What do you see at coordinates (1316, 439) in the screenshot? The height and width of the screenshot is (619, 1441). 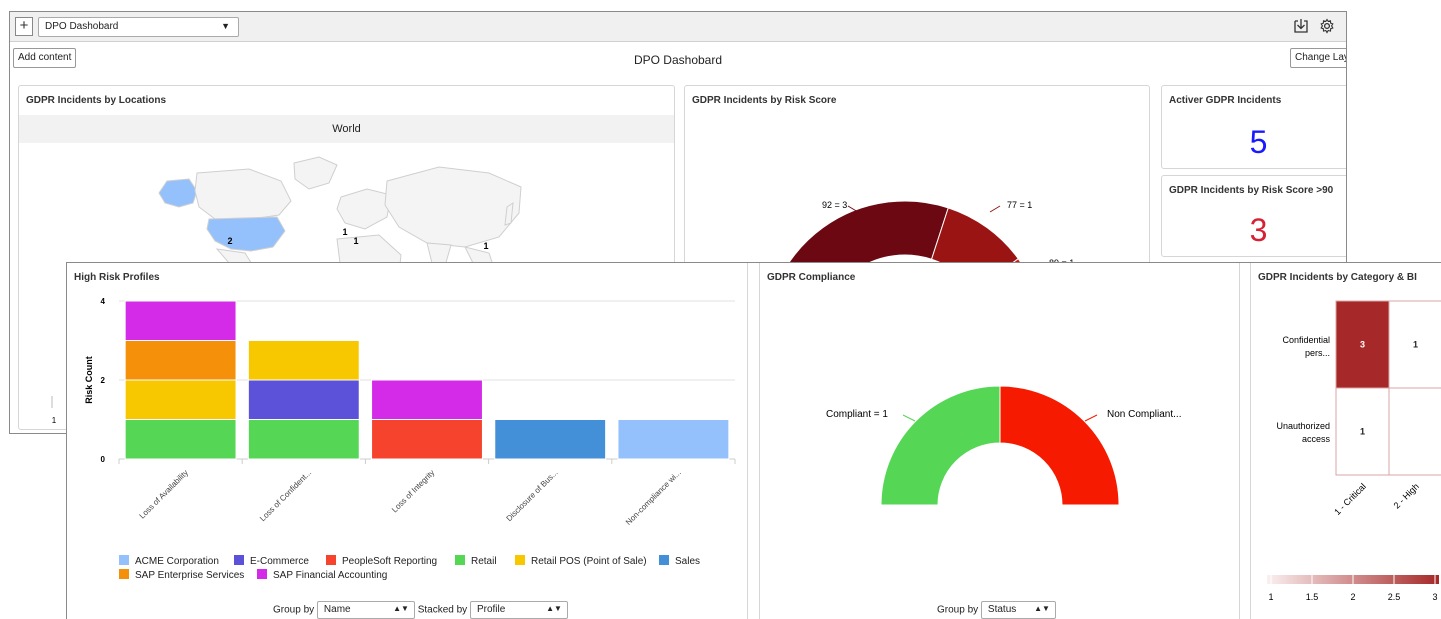 I see `row-label: access` at bounding box center [1316, 439].